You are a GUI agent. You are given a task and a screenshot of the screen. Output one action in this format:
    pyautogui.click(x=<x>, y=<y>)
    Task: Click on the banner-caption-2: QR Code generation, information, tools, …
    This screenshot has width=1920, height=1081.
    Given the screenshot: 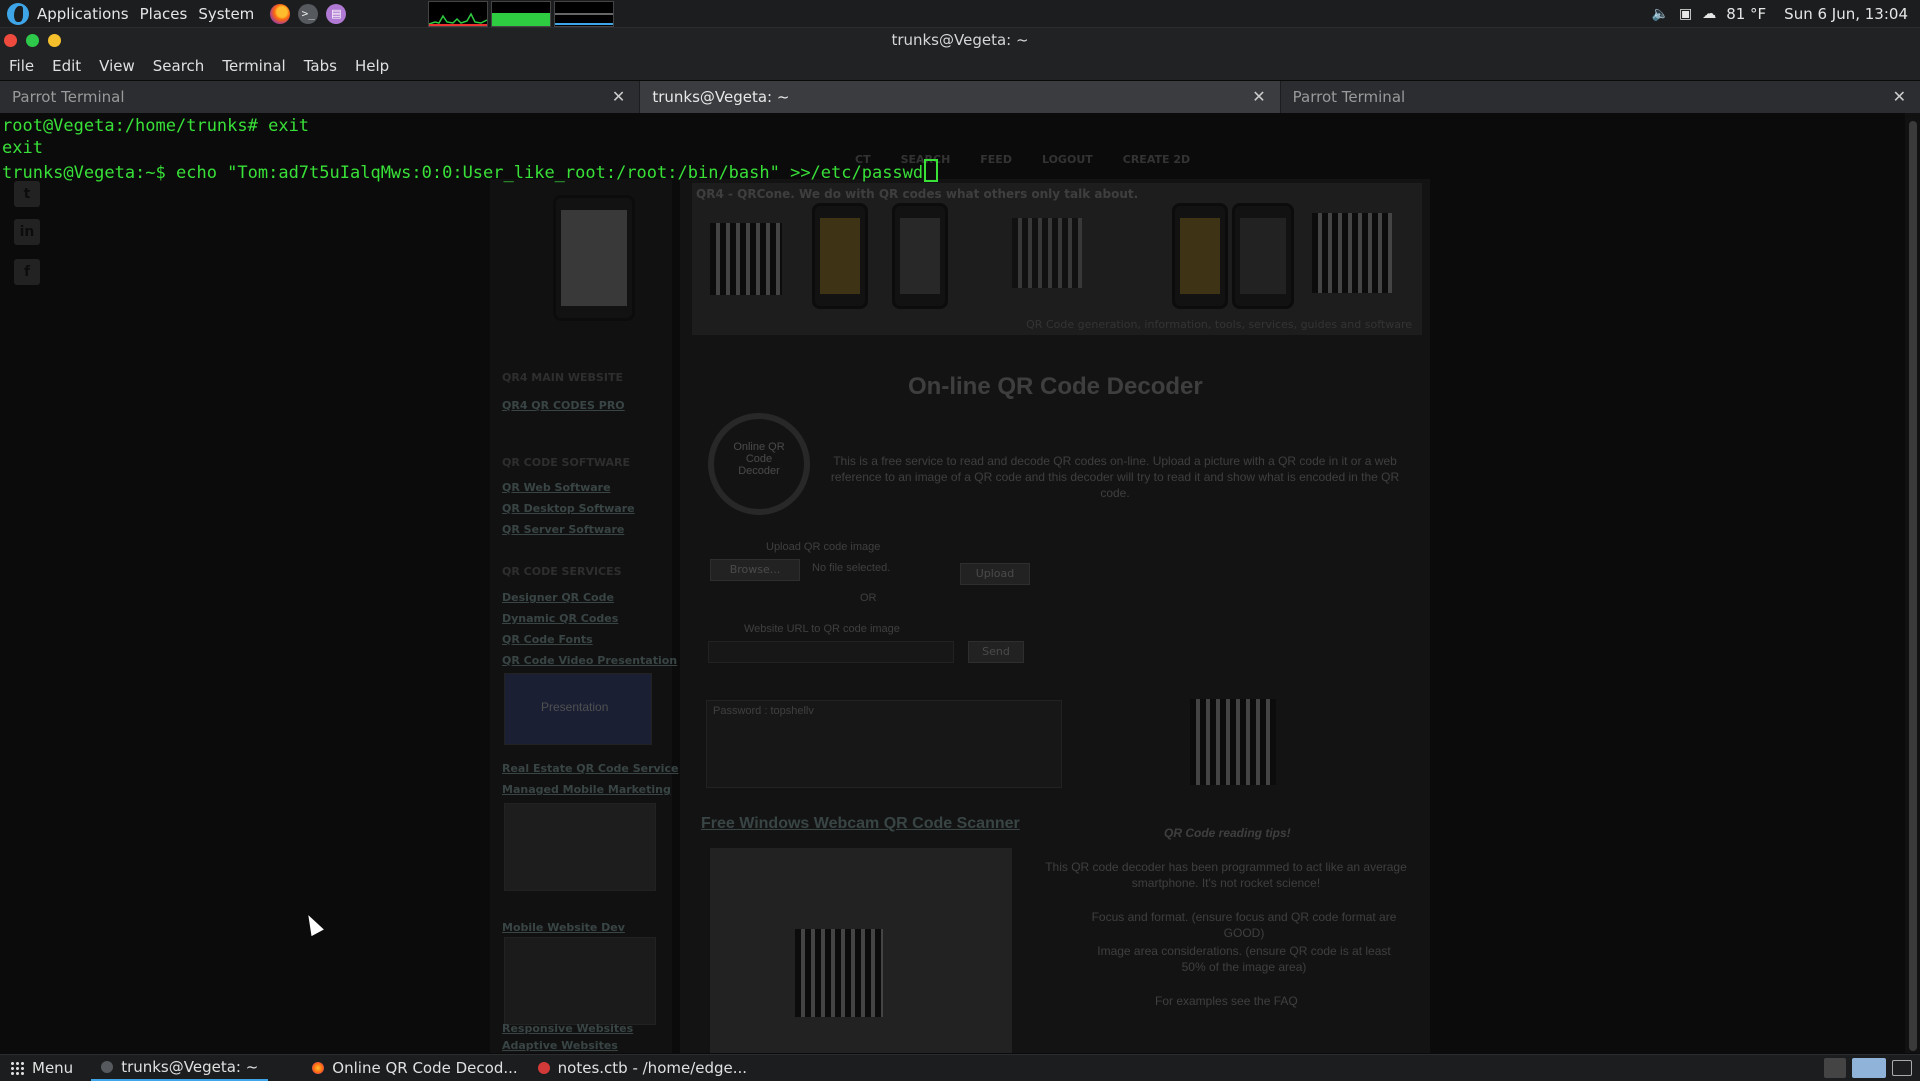 What is the action you would take?
    pyautogui.click(x=1219, y=324)
    